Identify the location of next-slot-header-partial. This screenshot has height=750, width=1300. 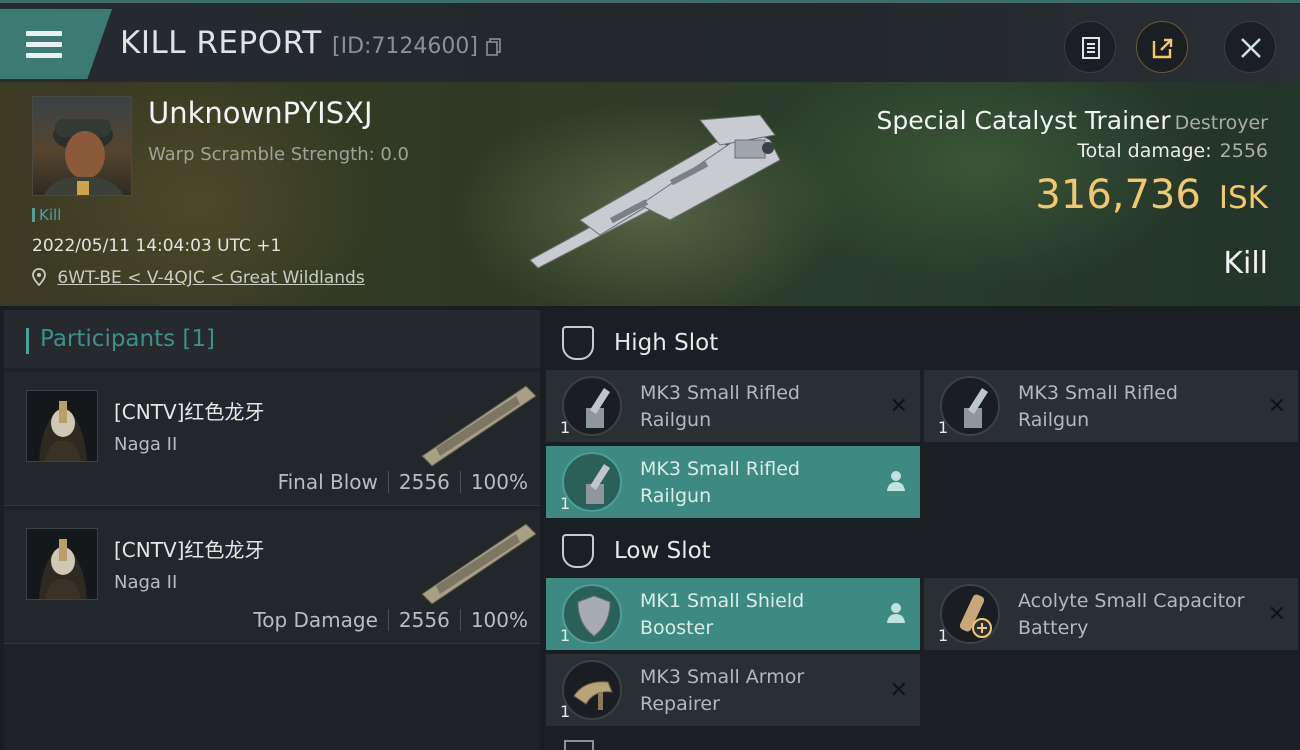
(922, 745).